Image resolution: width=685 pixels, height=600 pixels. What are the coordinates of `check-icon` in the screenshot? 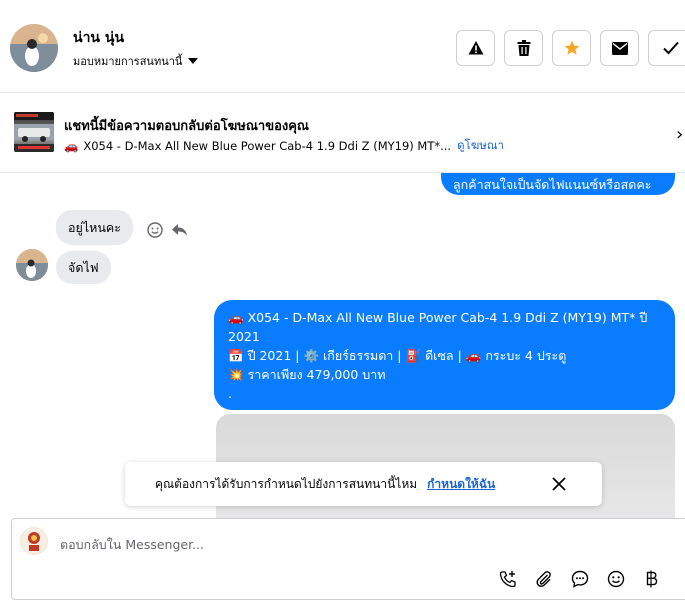 It's located at (670, 48).